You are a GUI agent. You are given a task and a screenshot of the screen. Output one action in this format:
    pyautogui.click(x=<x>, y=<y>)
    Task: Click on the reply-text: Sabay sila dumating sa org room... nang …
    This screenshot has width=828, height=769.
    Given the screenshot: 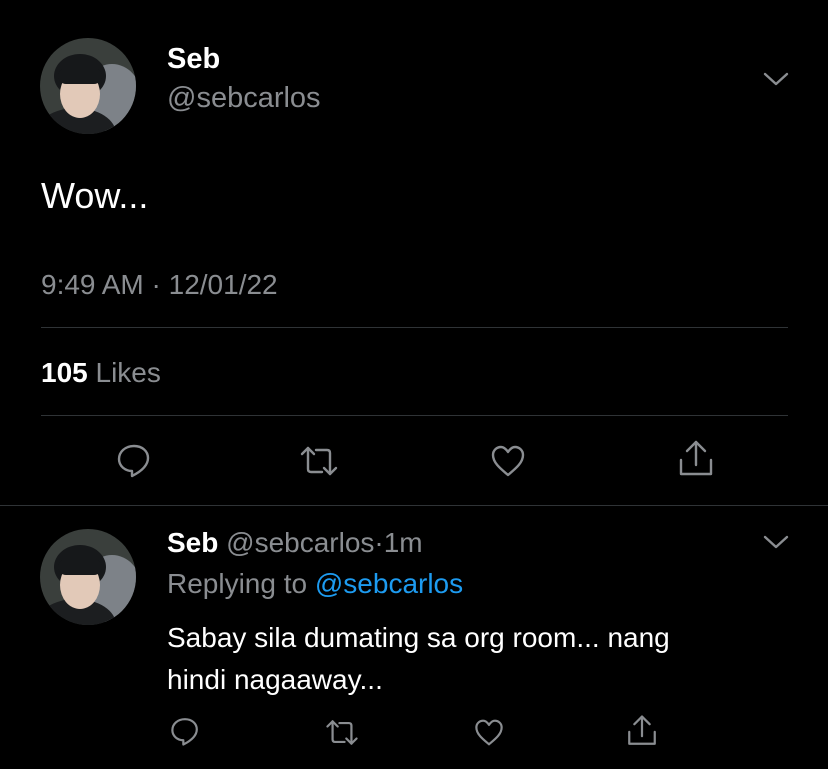 What is the action you would take?
    pyautogui.click(x=477, y=659)
    